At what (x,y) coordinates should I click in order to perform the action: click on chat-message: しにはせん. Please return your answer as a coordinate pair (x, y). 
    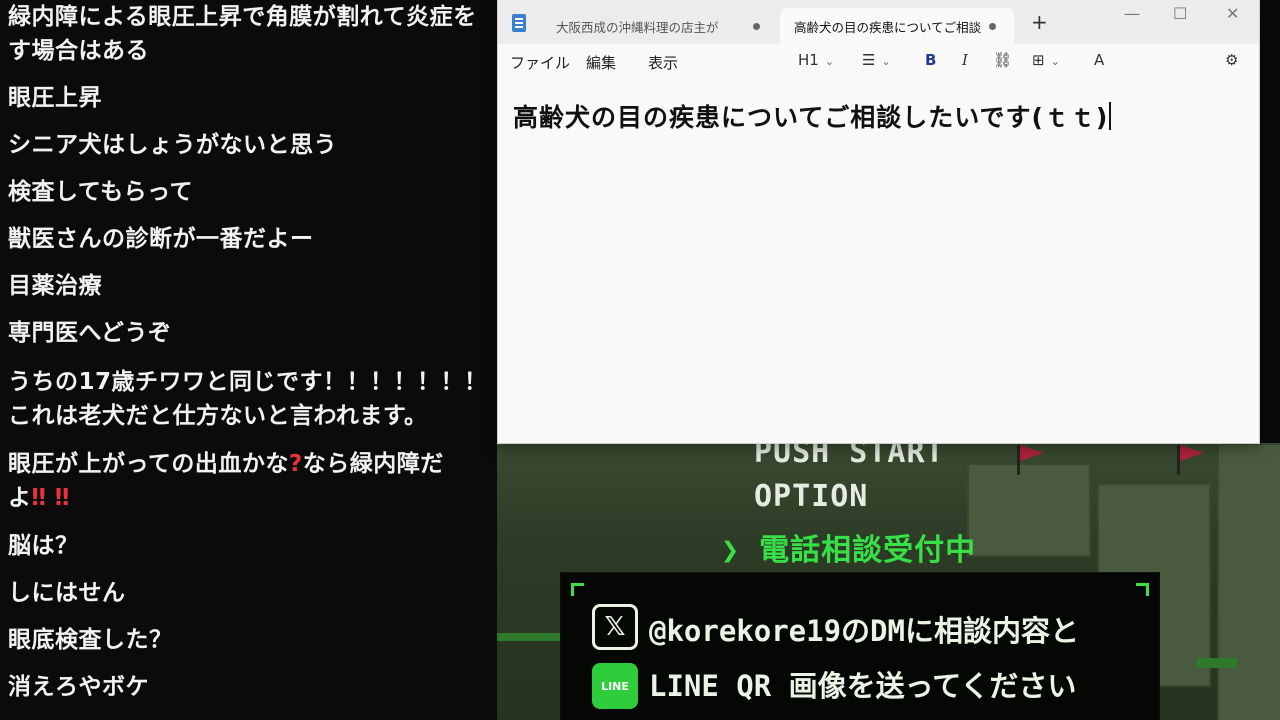
    Looking at the image, I should click on (67, 593).